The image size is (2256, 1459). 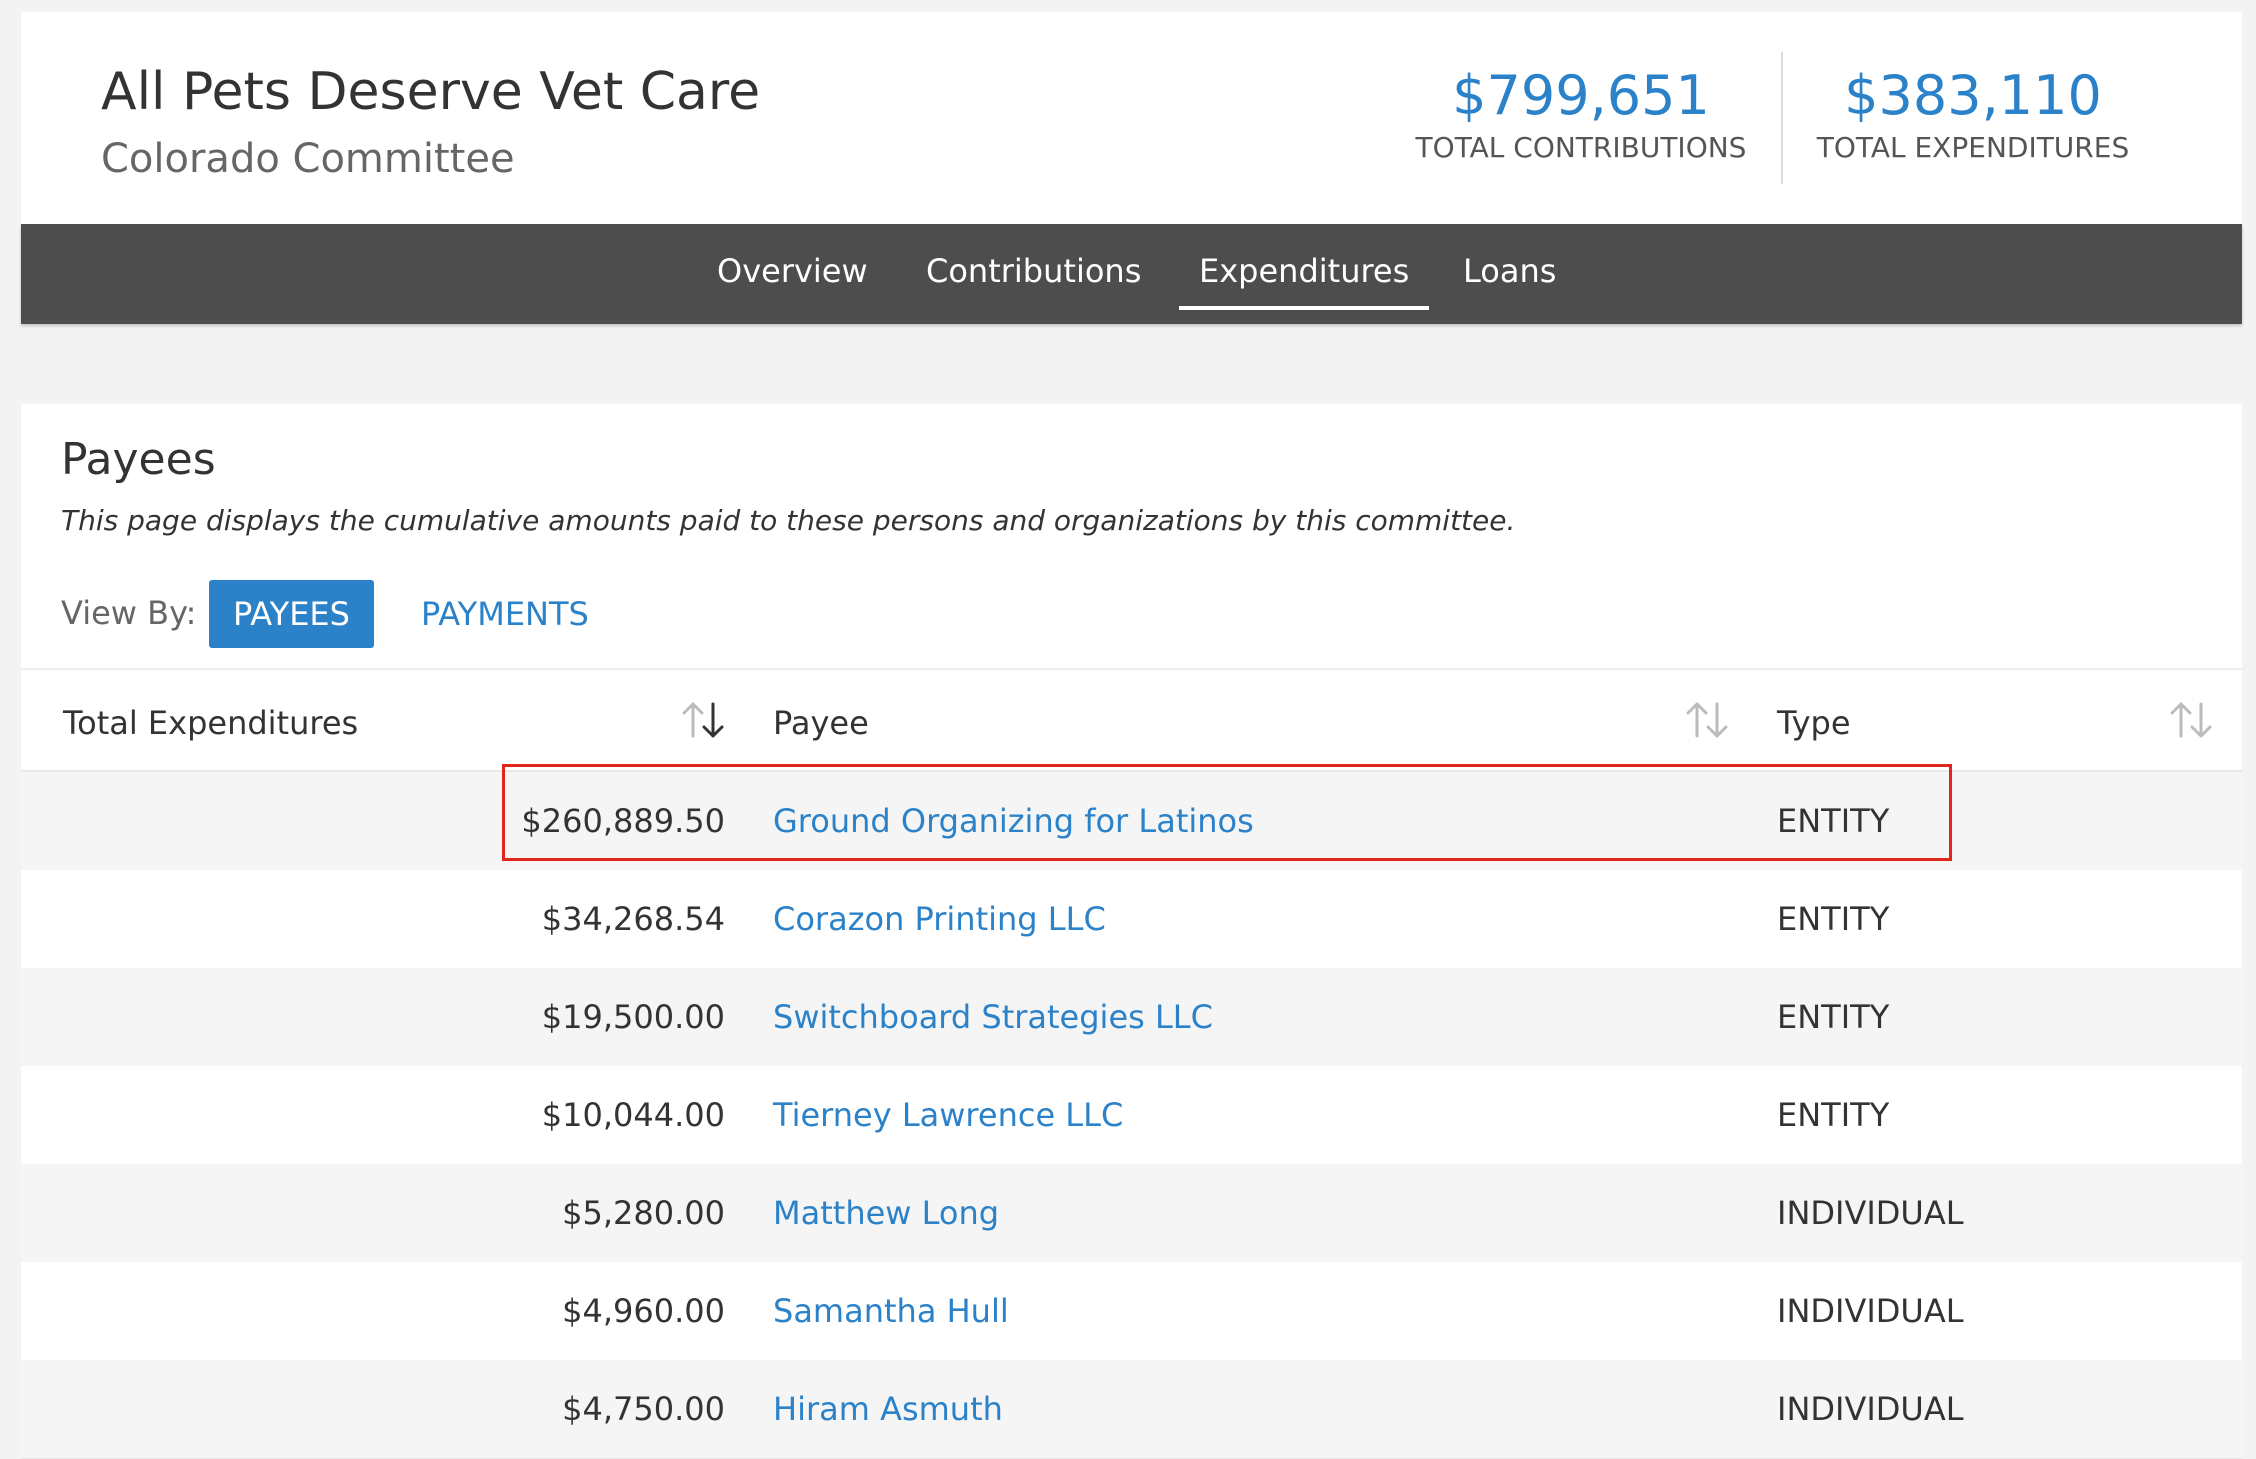 I want to click on column-header-total-expenditures: Total Expenditures, so click(x=210, y=723).